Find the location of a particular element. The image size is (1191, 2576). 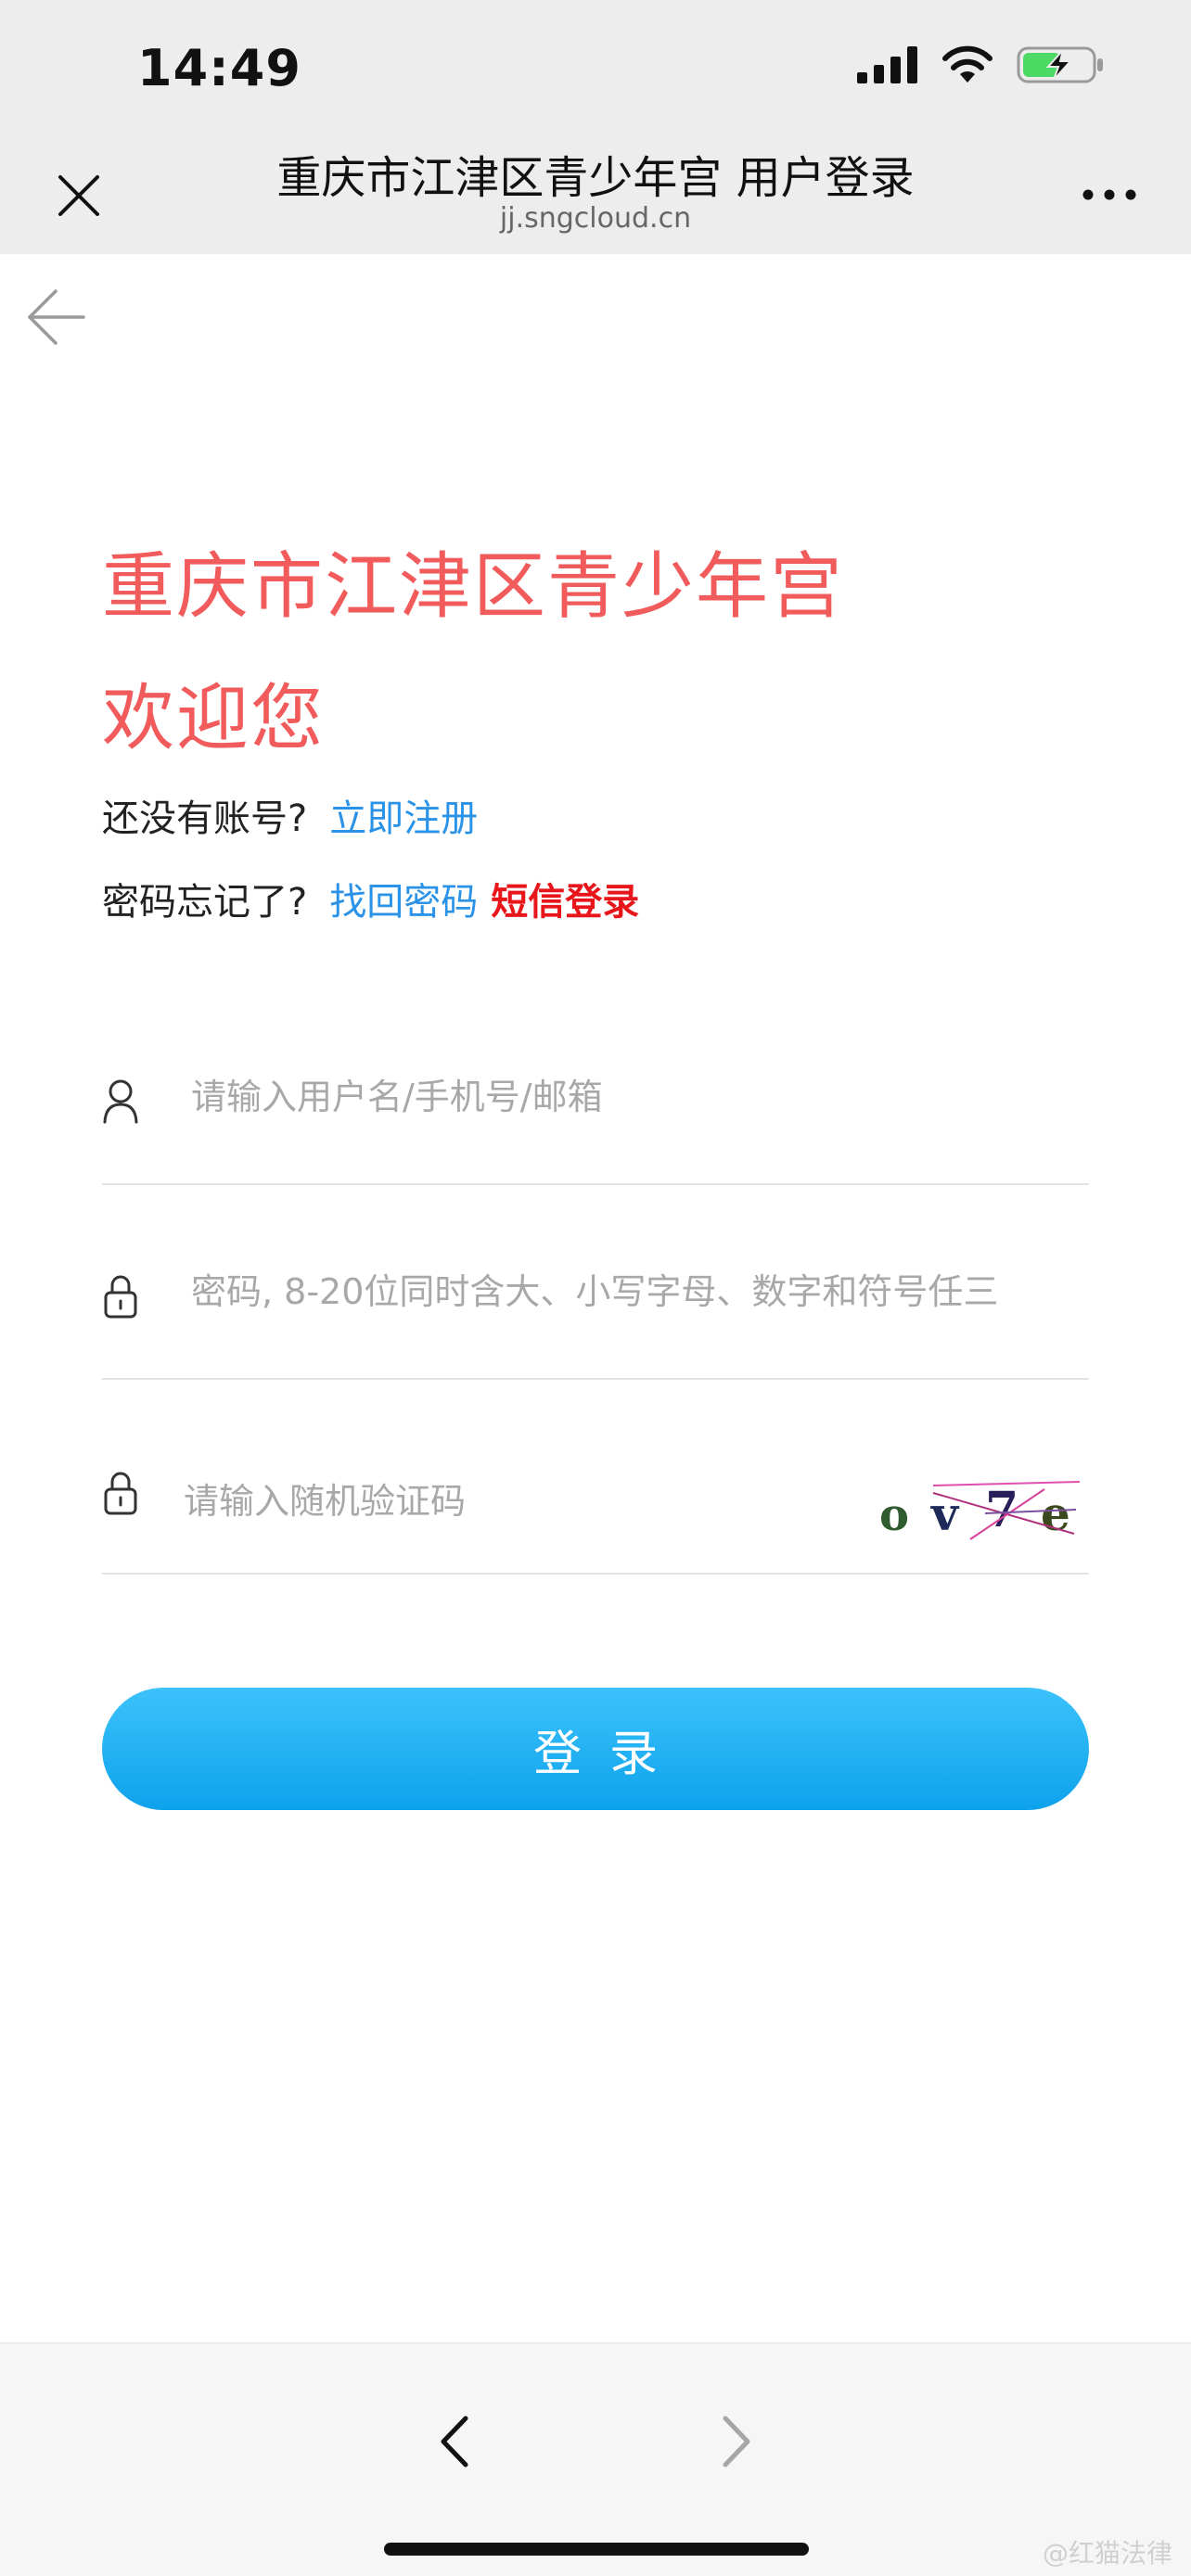

toolbar-back-button is located at coordinates (455, 2441).